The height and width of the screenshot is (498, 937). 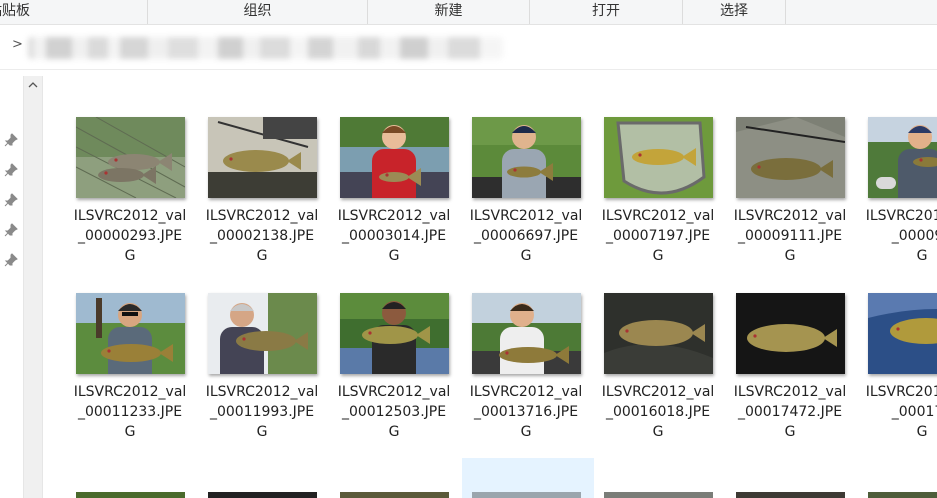 I want to click on file-name-label: ILSVRC2012_val _00007197.JPE G, so click(x=658, y=236).